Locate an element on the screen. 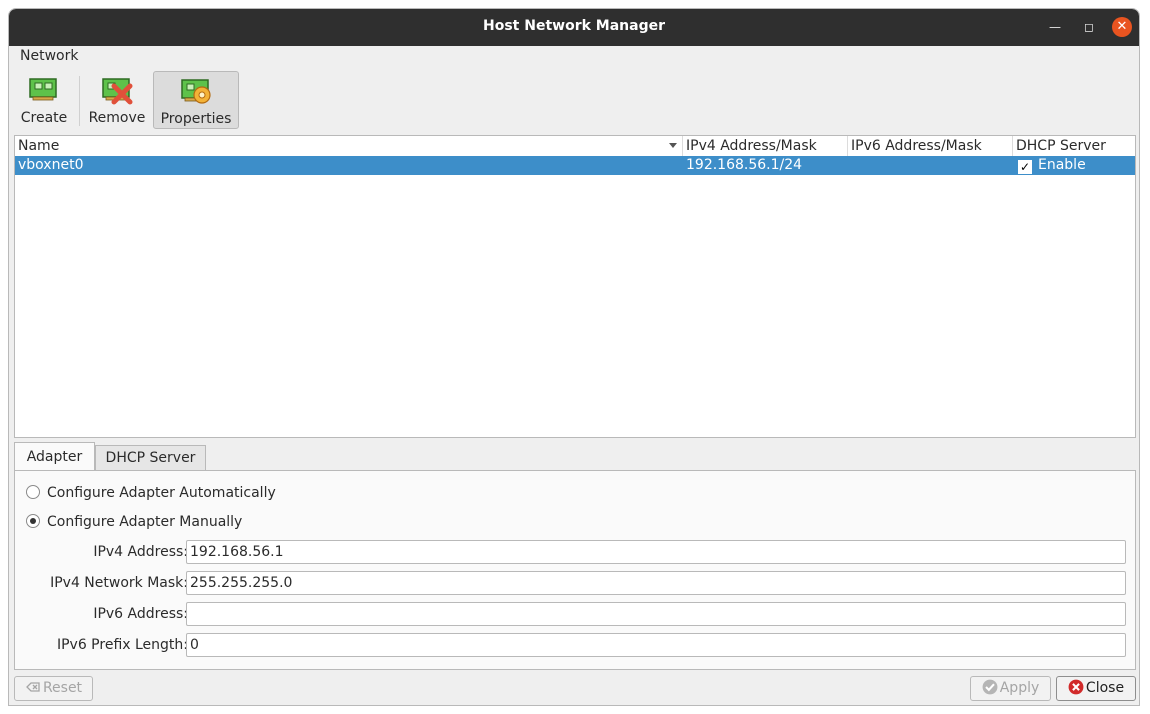  close-button: Close is located at coordinates (1096, 688).